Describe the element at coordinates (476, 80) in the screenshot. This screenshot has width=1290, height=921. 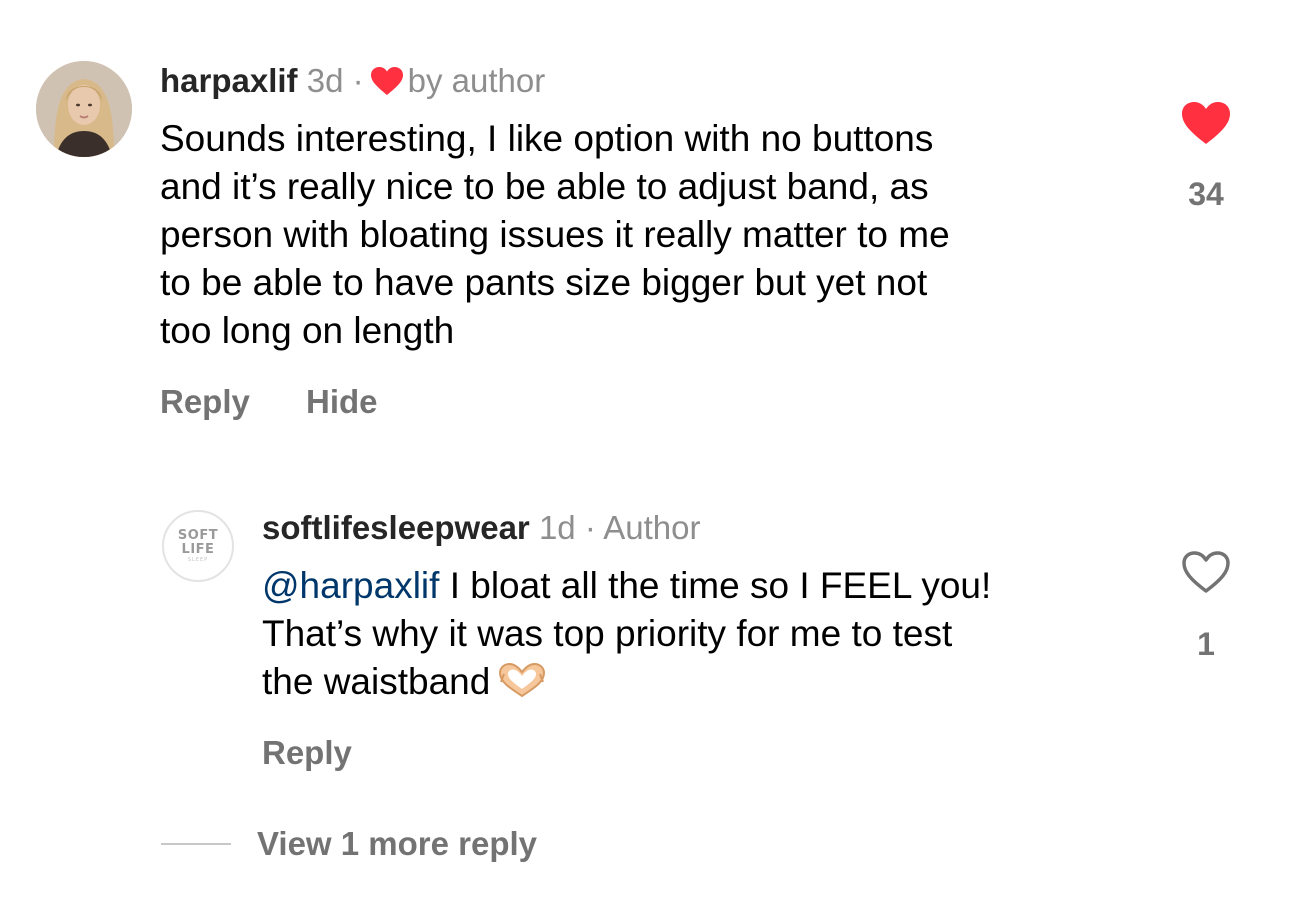
I see `liked-by-author-label: by author` at that location.